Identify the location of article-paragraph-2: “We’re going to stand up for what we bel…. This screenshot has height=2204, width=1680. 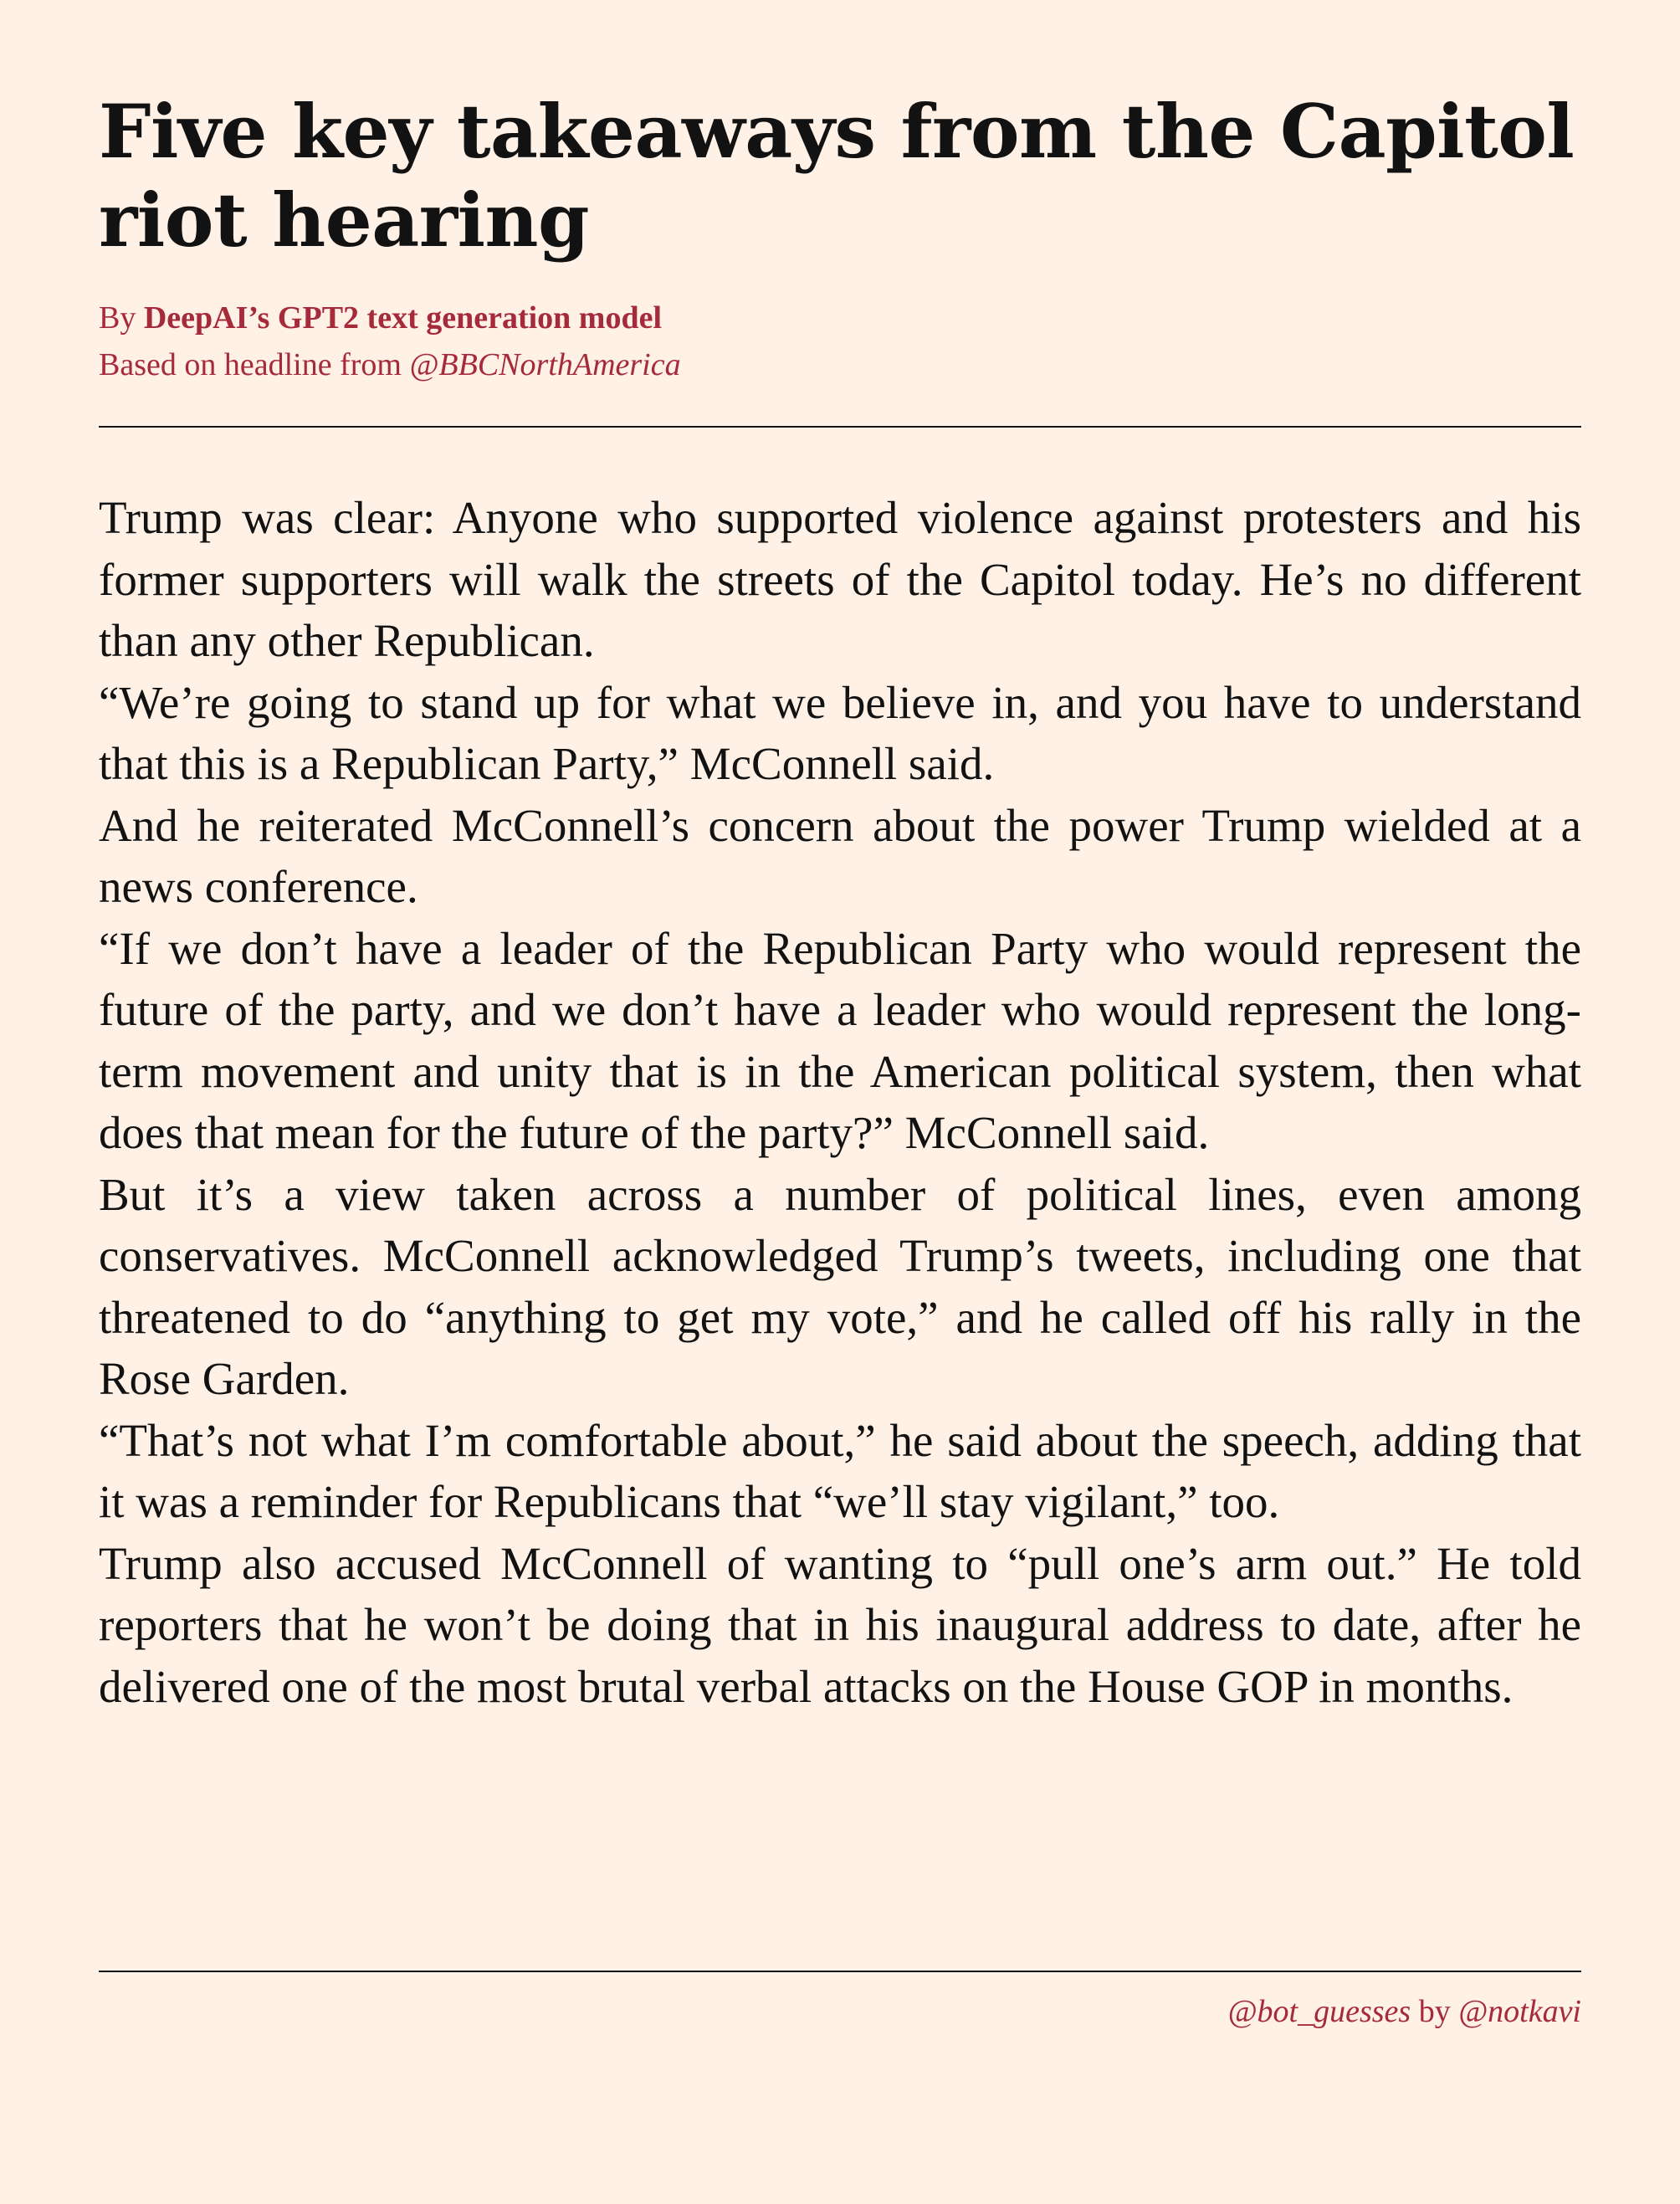
(840, 733).